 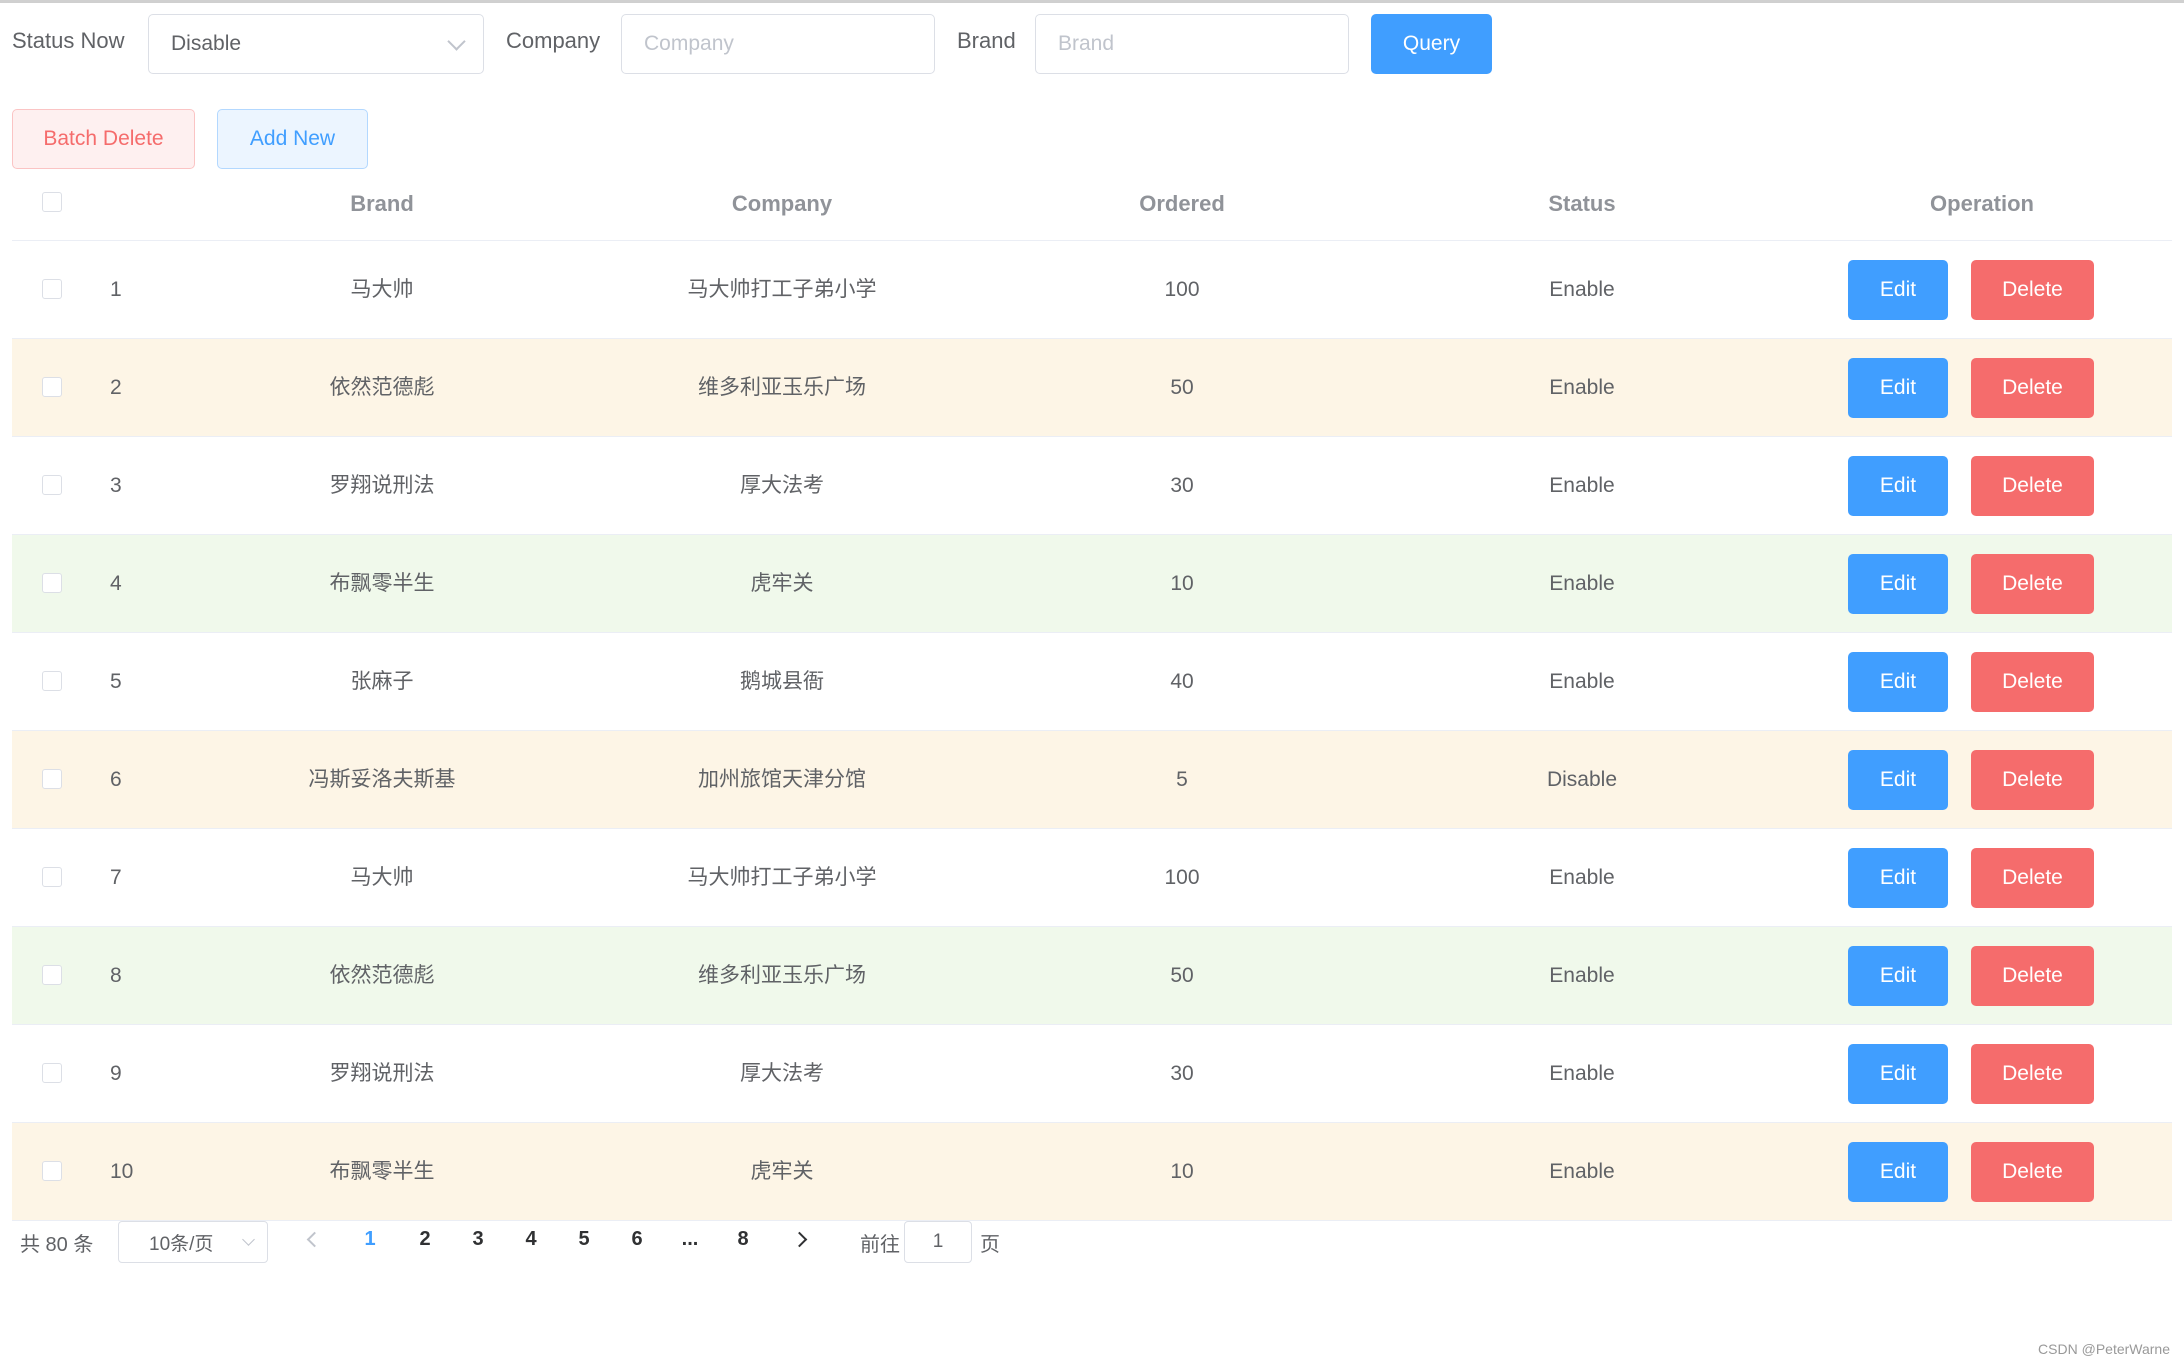 What do you see at coordinates (743, 1239) in the screenshot?
I see `page-number: 8` at bounding box center [743, 1239].